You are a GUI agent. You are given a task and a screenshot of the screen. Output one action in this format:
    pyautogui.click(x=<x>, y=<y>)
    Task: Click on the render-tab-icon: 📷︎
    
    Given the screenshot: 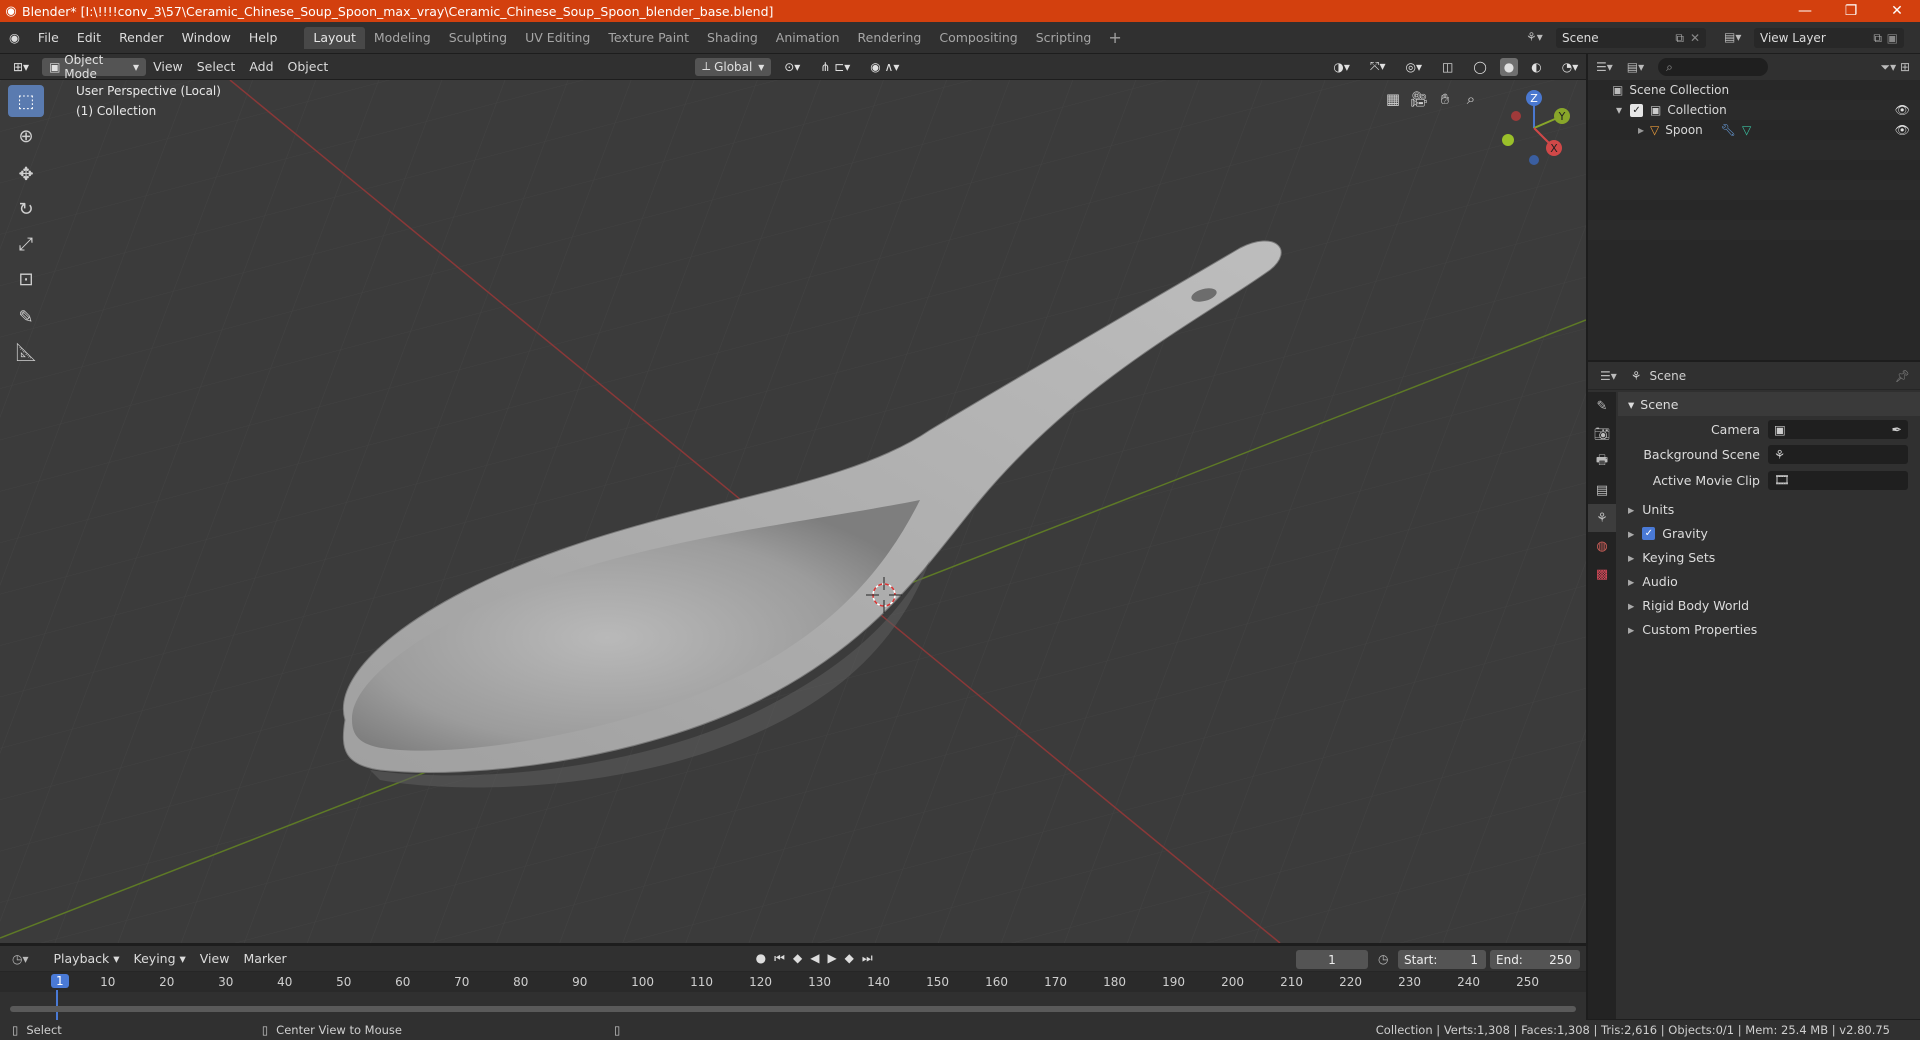 What is the action you would take?
    pyautogui.click(x=1602, y=434)
    